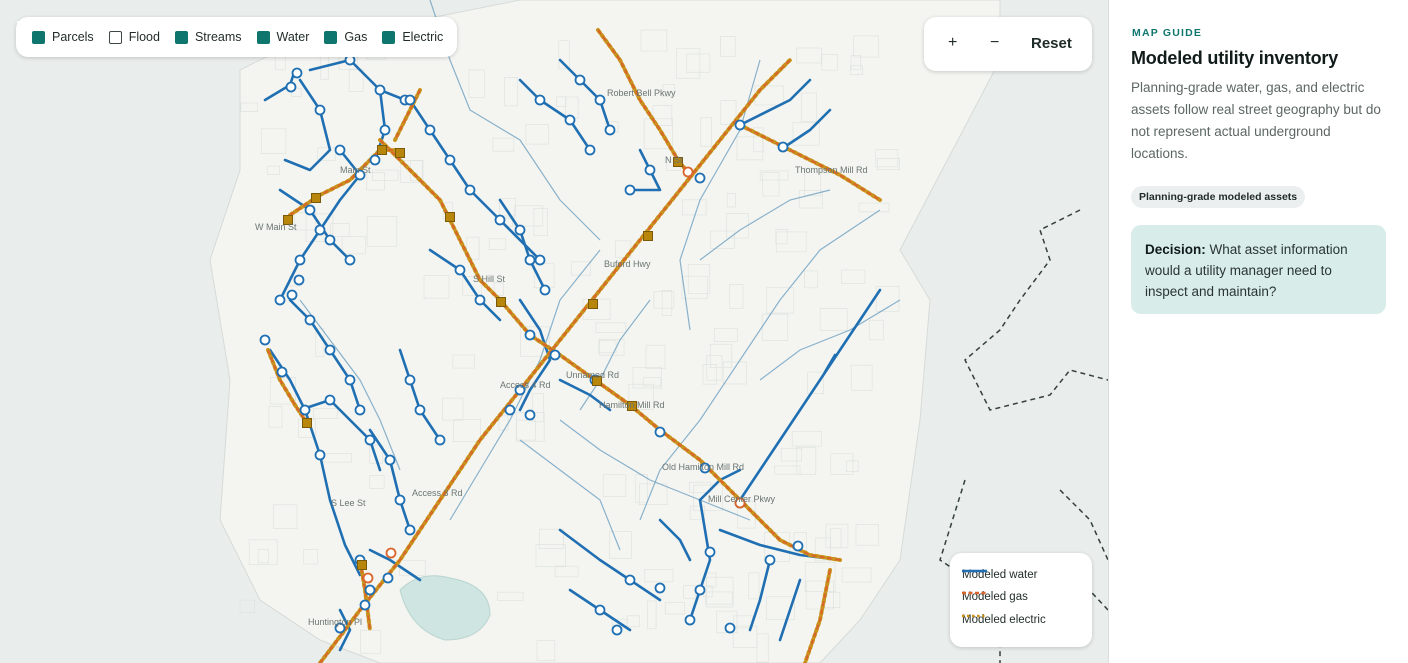  I want to click on label-huntington: Huntington Pl, so click(335, 622).